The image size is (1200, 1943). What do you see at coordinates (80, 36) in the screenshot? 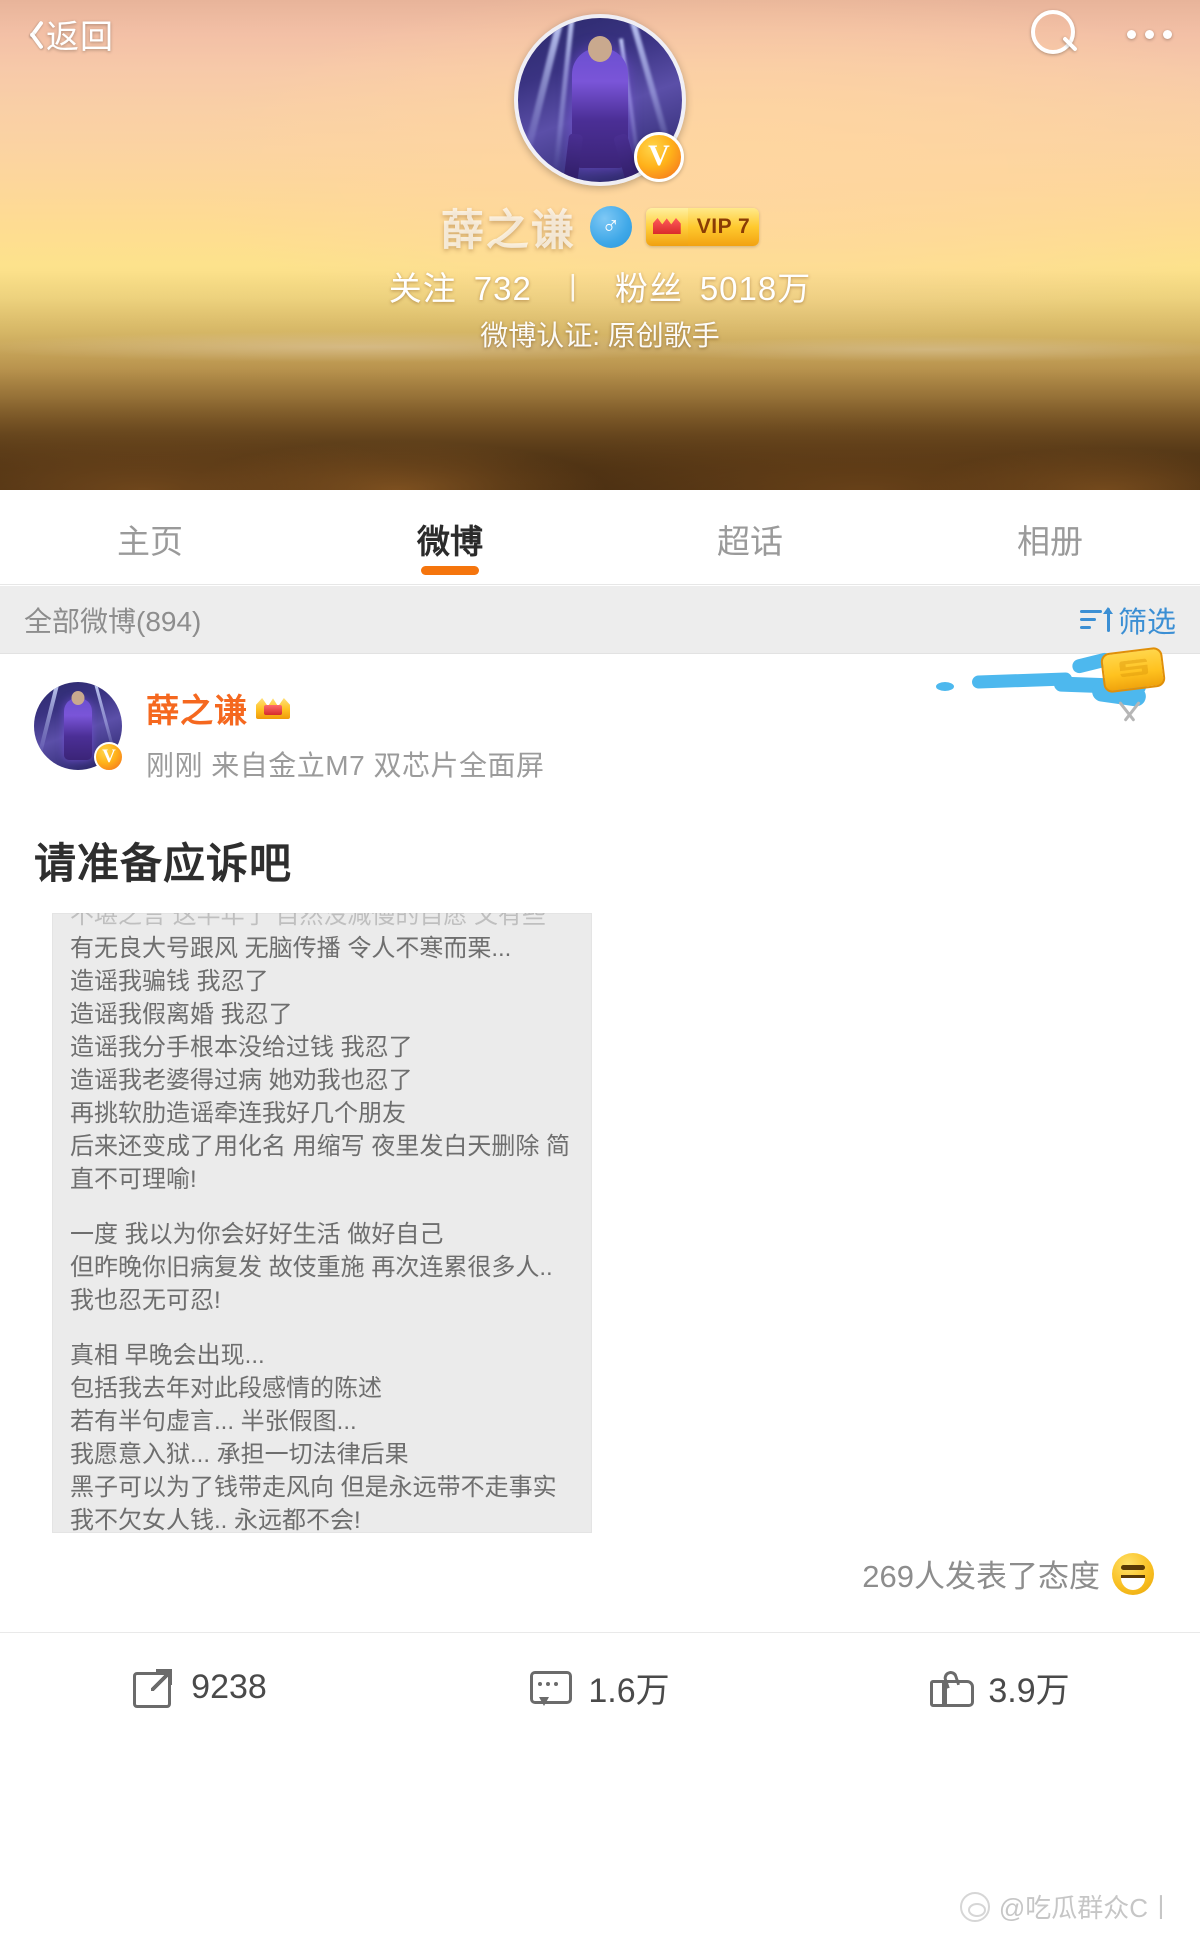
I see `back-button-label: 返回` at bounding box center [80, 36].